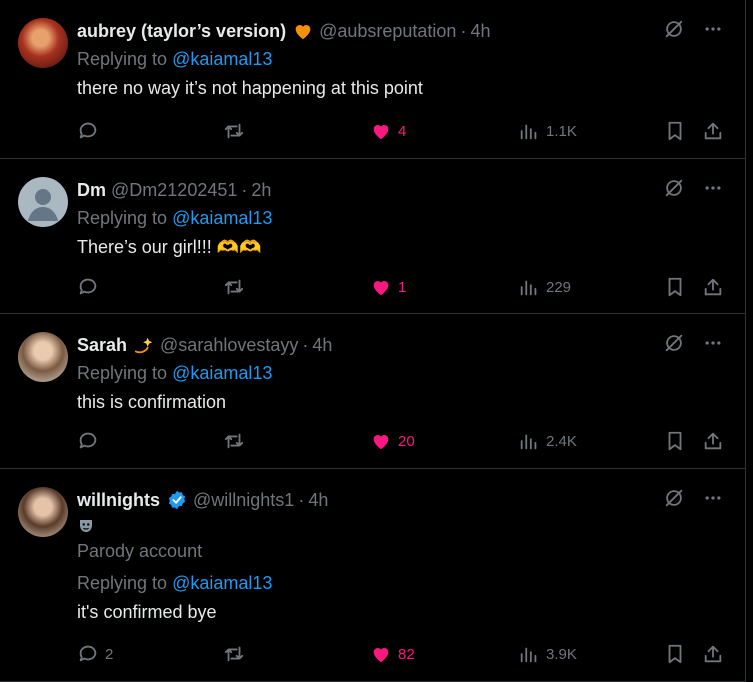  Describe the element at coordinates (102, 345) in the screenshot. I see `display-name: Sarah` at that location.